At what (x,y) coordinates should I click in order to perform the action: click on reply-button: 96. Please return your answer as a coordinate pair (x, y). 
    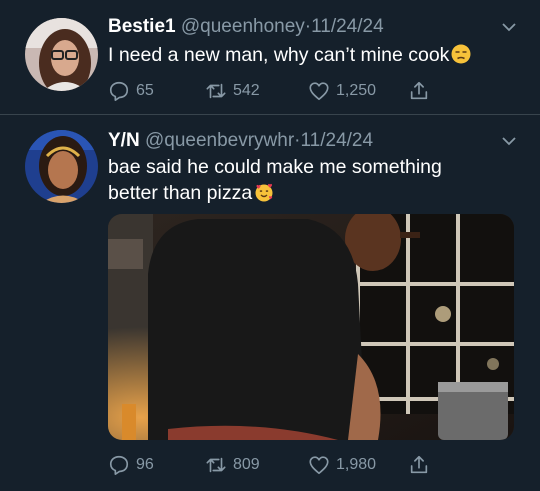
    Looking at the image, I should click on (131, 465).